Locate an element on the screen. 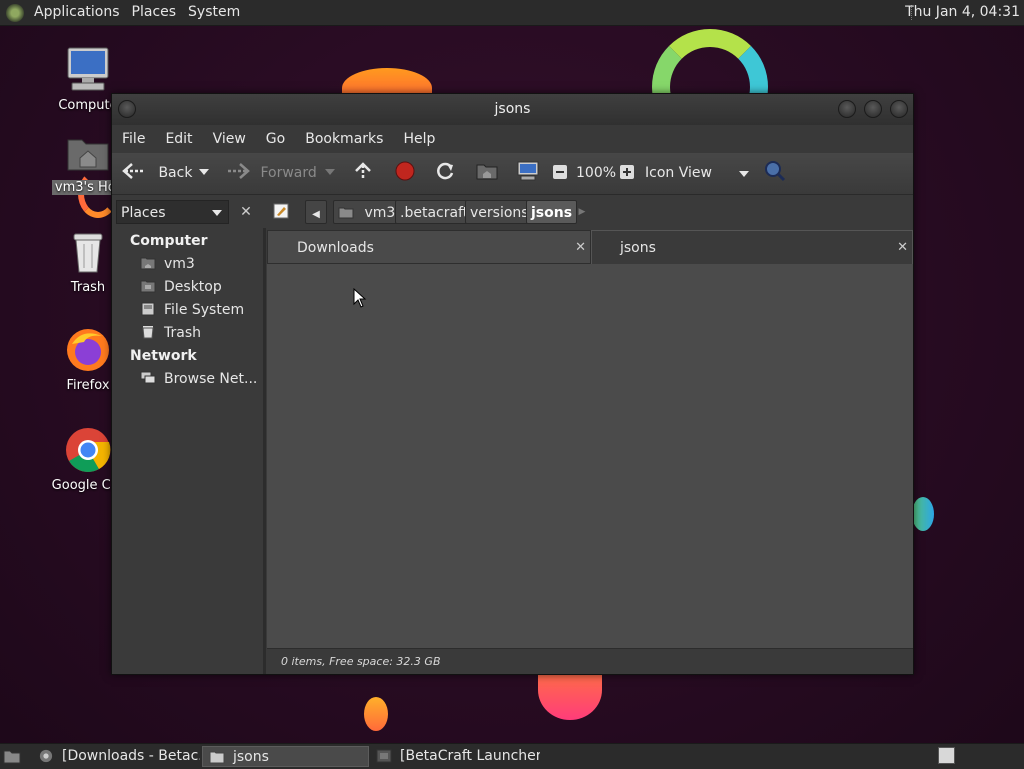 The height and width of the screenshot is (769, 1024). minimize-button is located at coordinates (847, 109).